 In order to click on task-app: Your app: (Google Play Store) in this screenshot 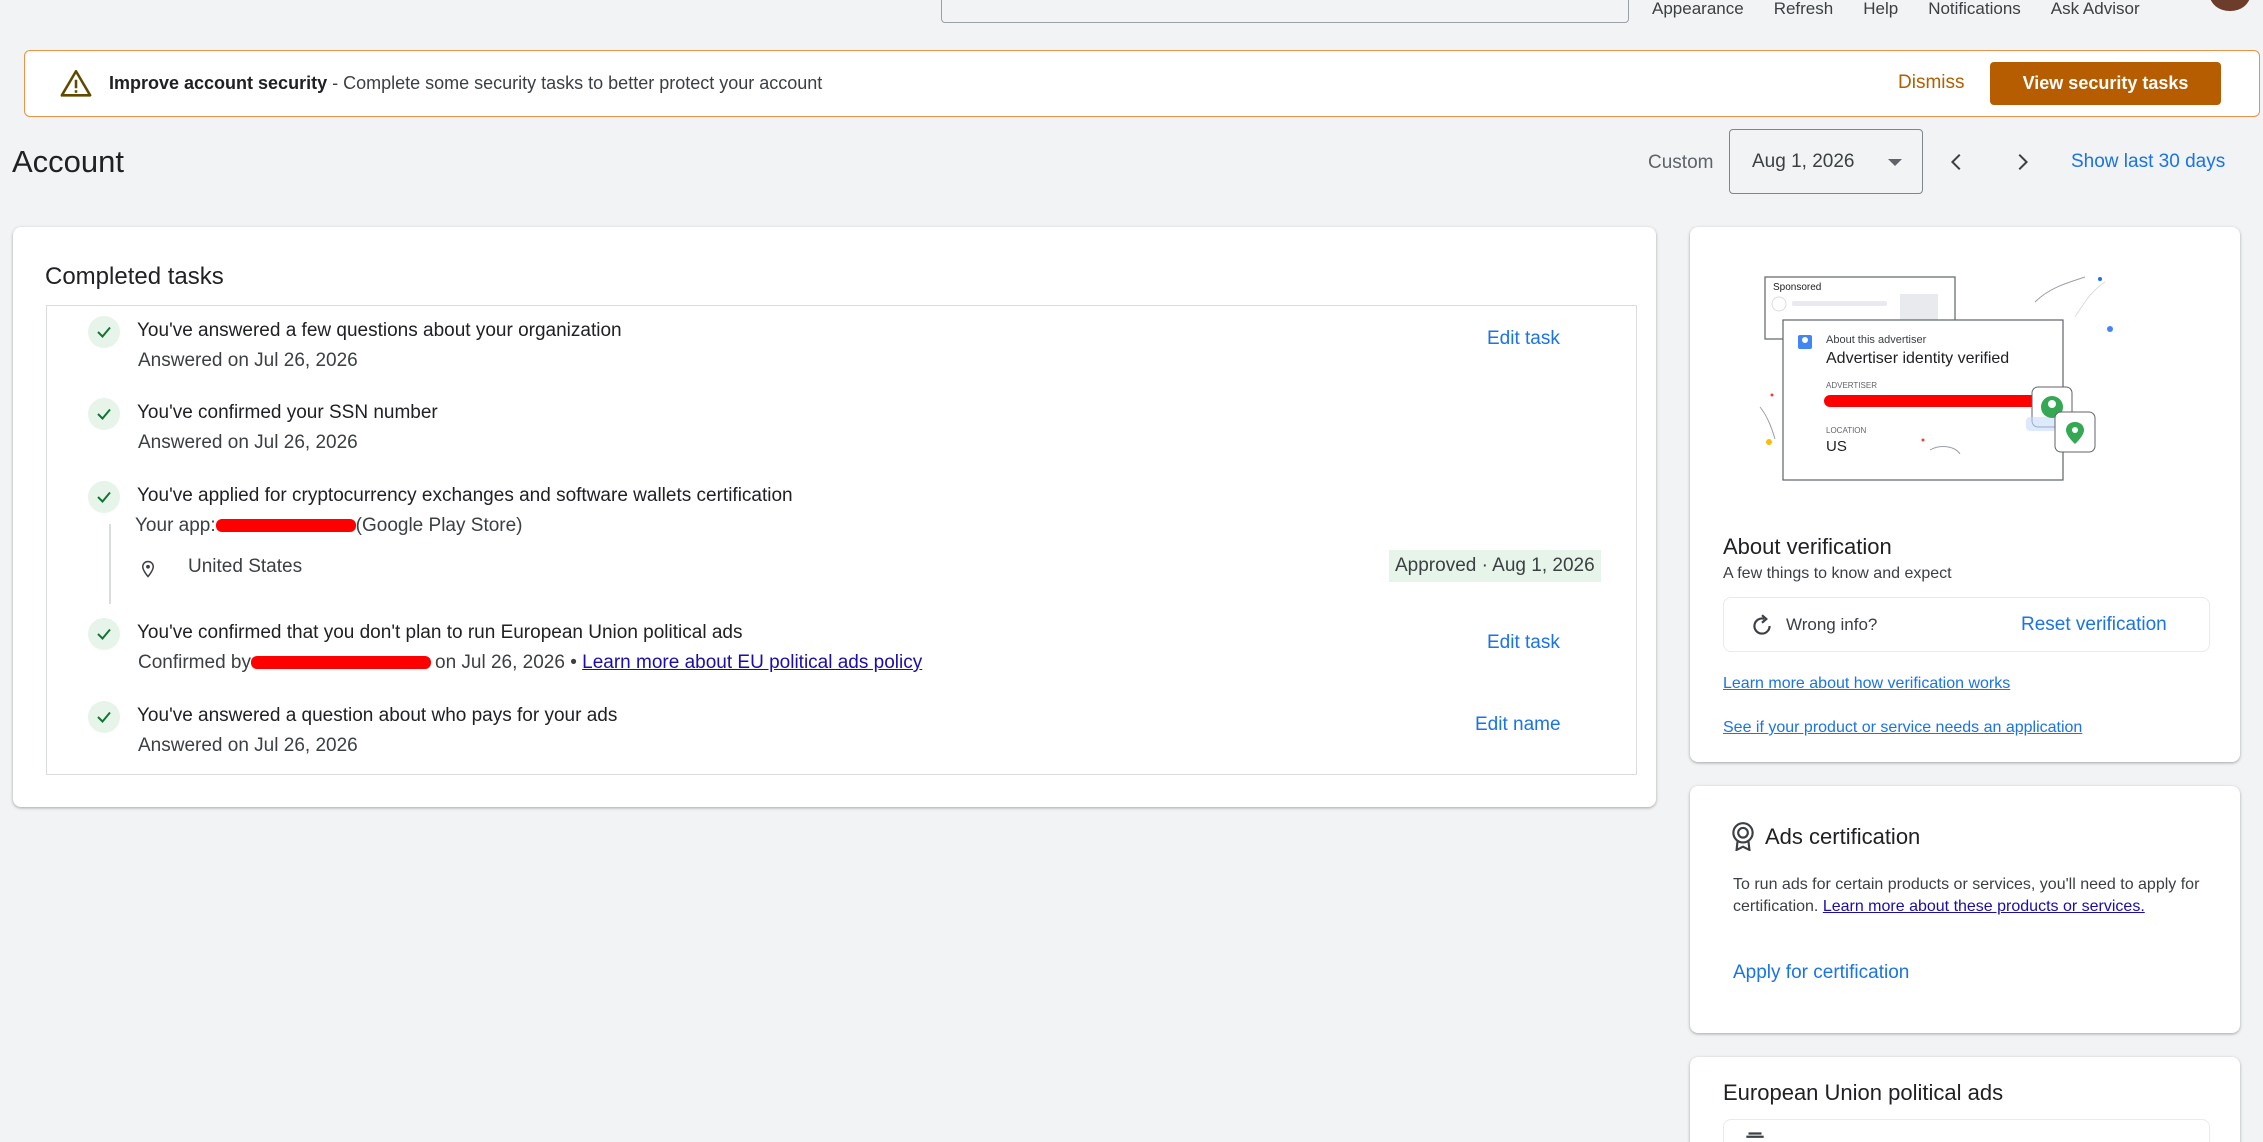, I will do `click(329, 526)`.